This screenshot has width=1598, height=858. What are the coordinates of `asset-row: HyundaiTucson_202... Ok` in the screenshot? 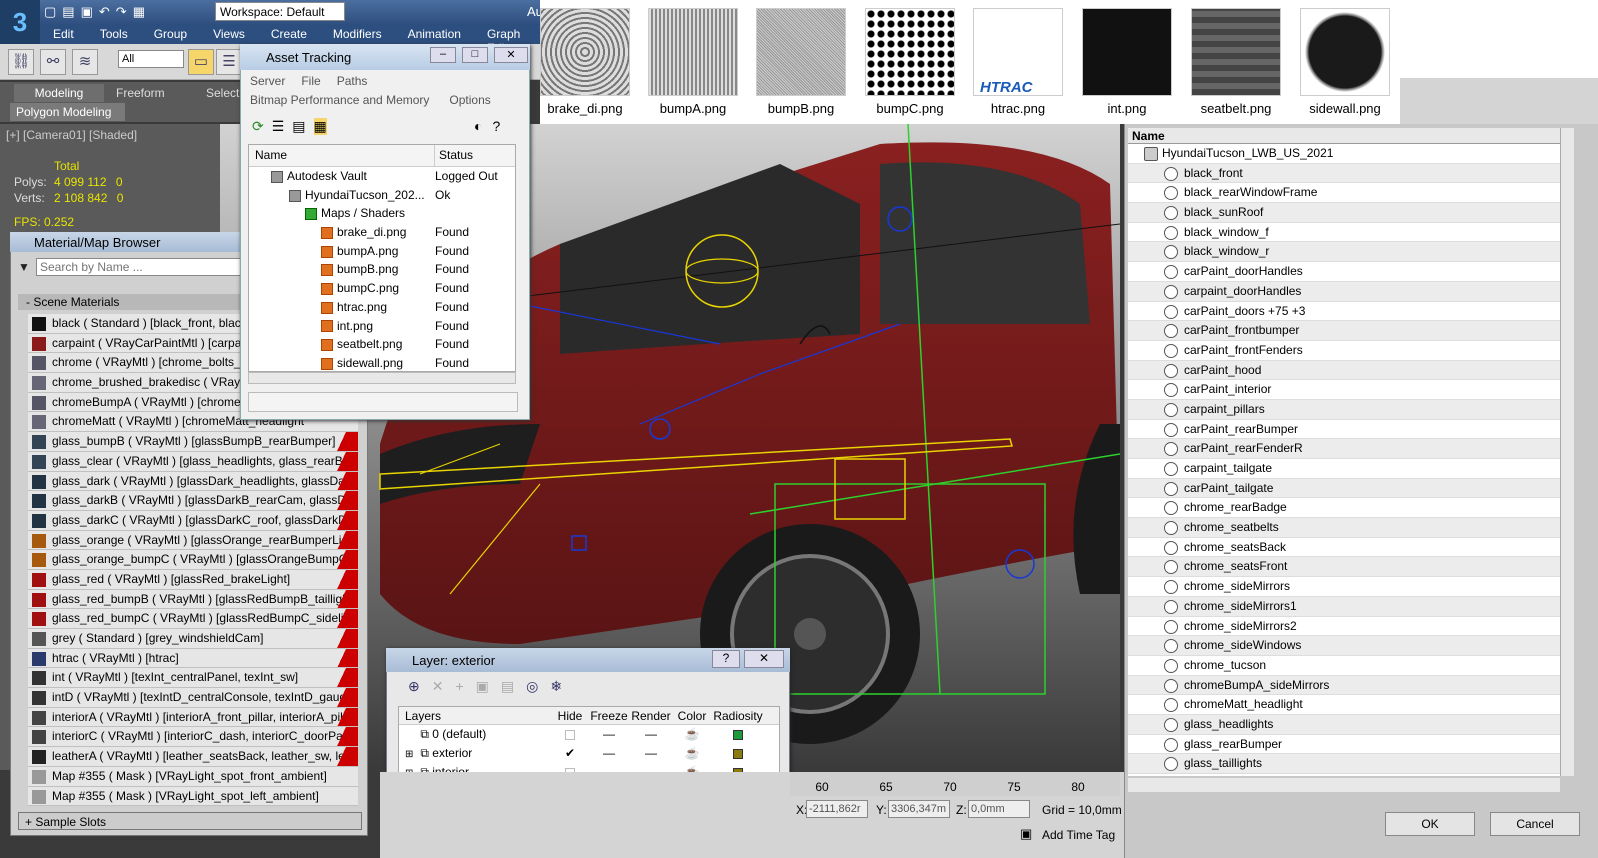 It's located at (382, 195).